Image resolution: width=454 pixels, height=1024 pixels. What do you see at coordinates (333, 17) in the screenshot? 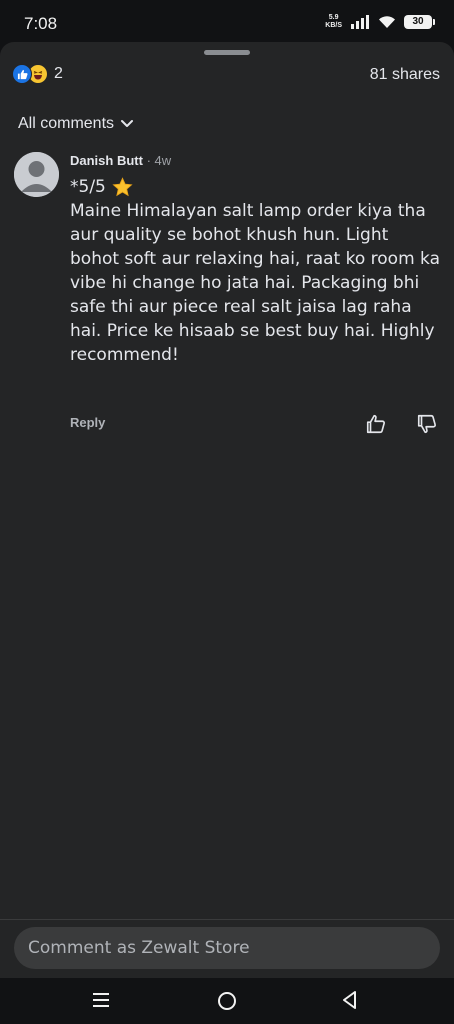
I see `network-speed-value: 5.9` at bounding box center [333, 17].